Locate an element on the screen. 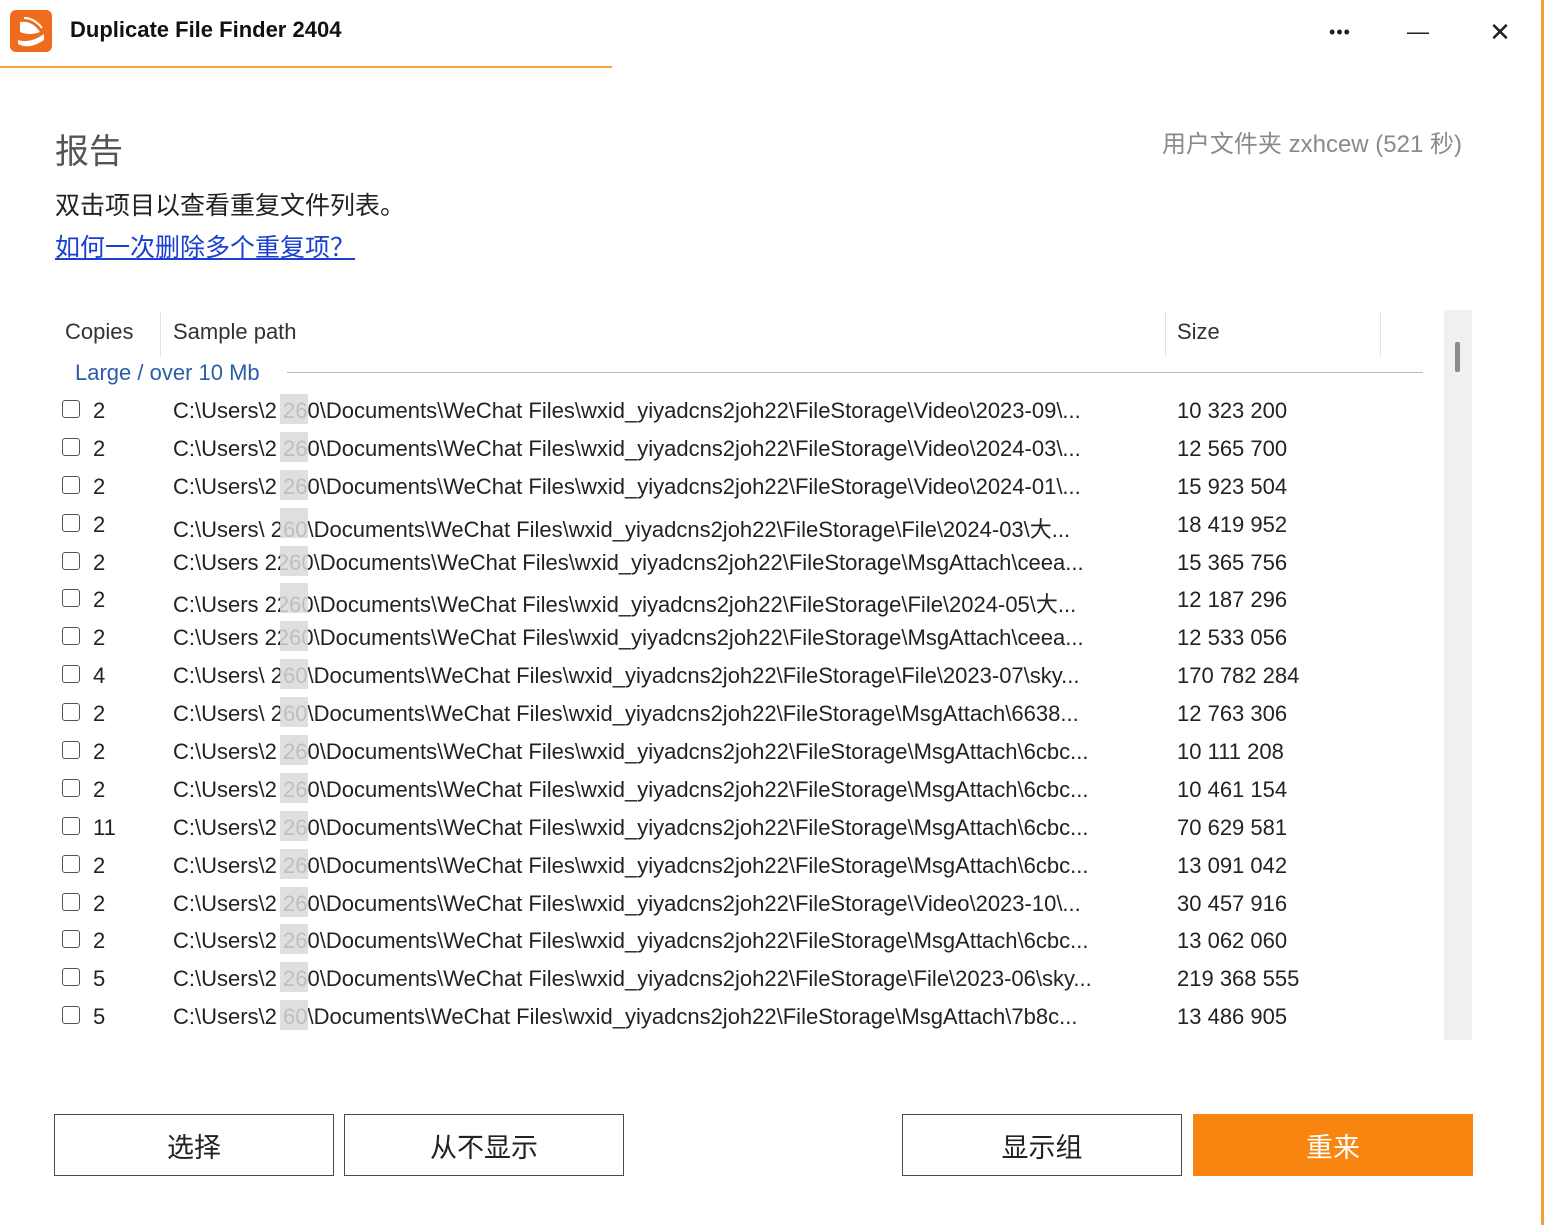  scan-folder-info: 用户文件夹 zxhcew (521 秒) is located at coordinates (1311, 144).